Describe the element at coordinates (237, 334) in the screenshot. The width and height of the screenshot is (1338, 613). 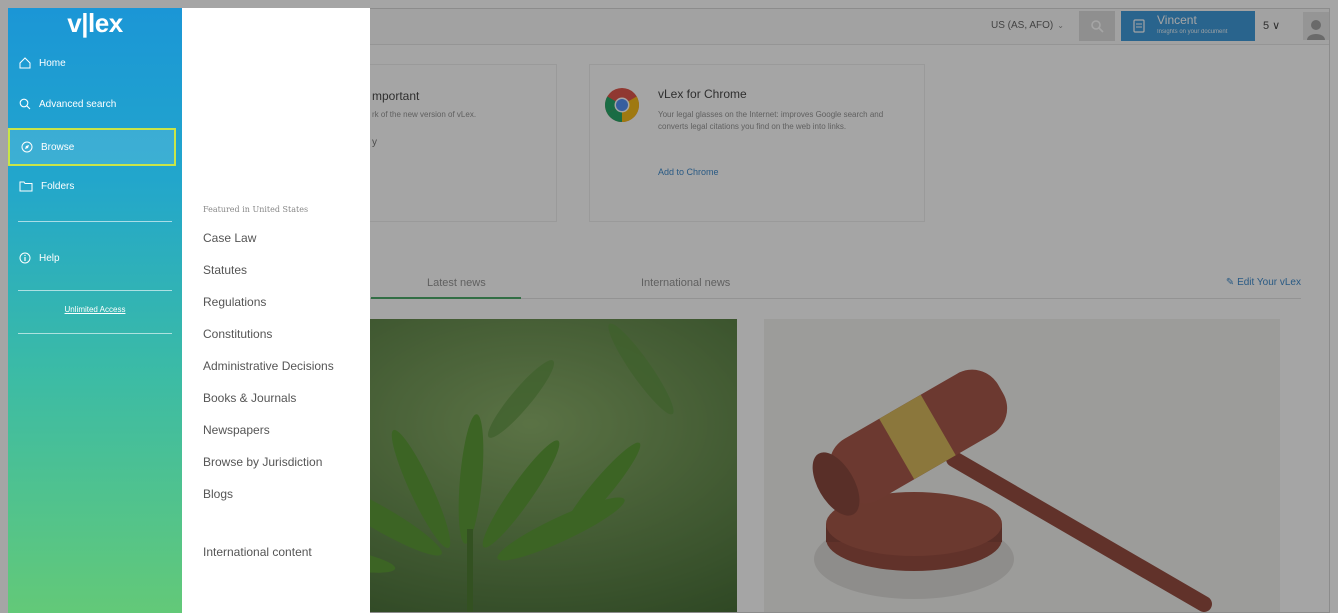
I see `browse-item-constitutions: Constitutions` at that location.